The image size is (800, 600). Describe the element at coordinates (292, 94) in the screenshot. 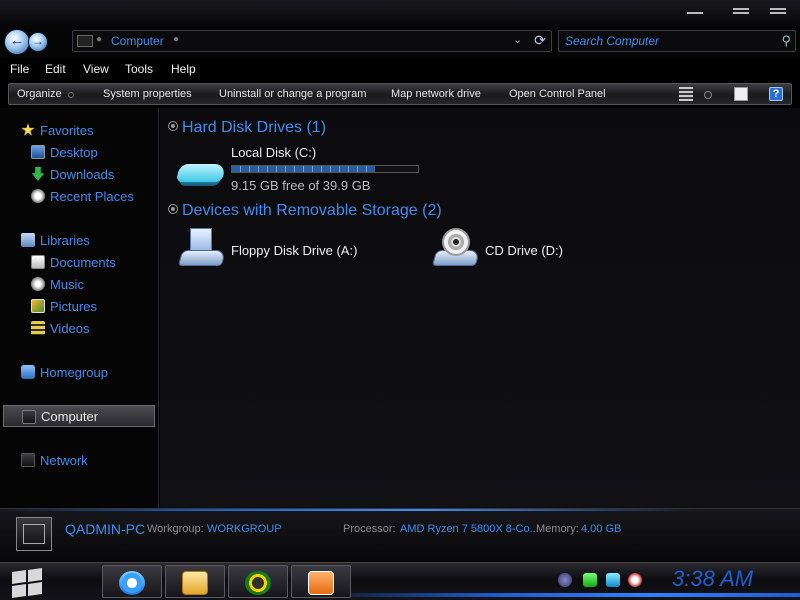

I see `uninstall-program-button: Uninstall or change a program` at that location.